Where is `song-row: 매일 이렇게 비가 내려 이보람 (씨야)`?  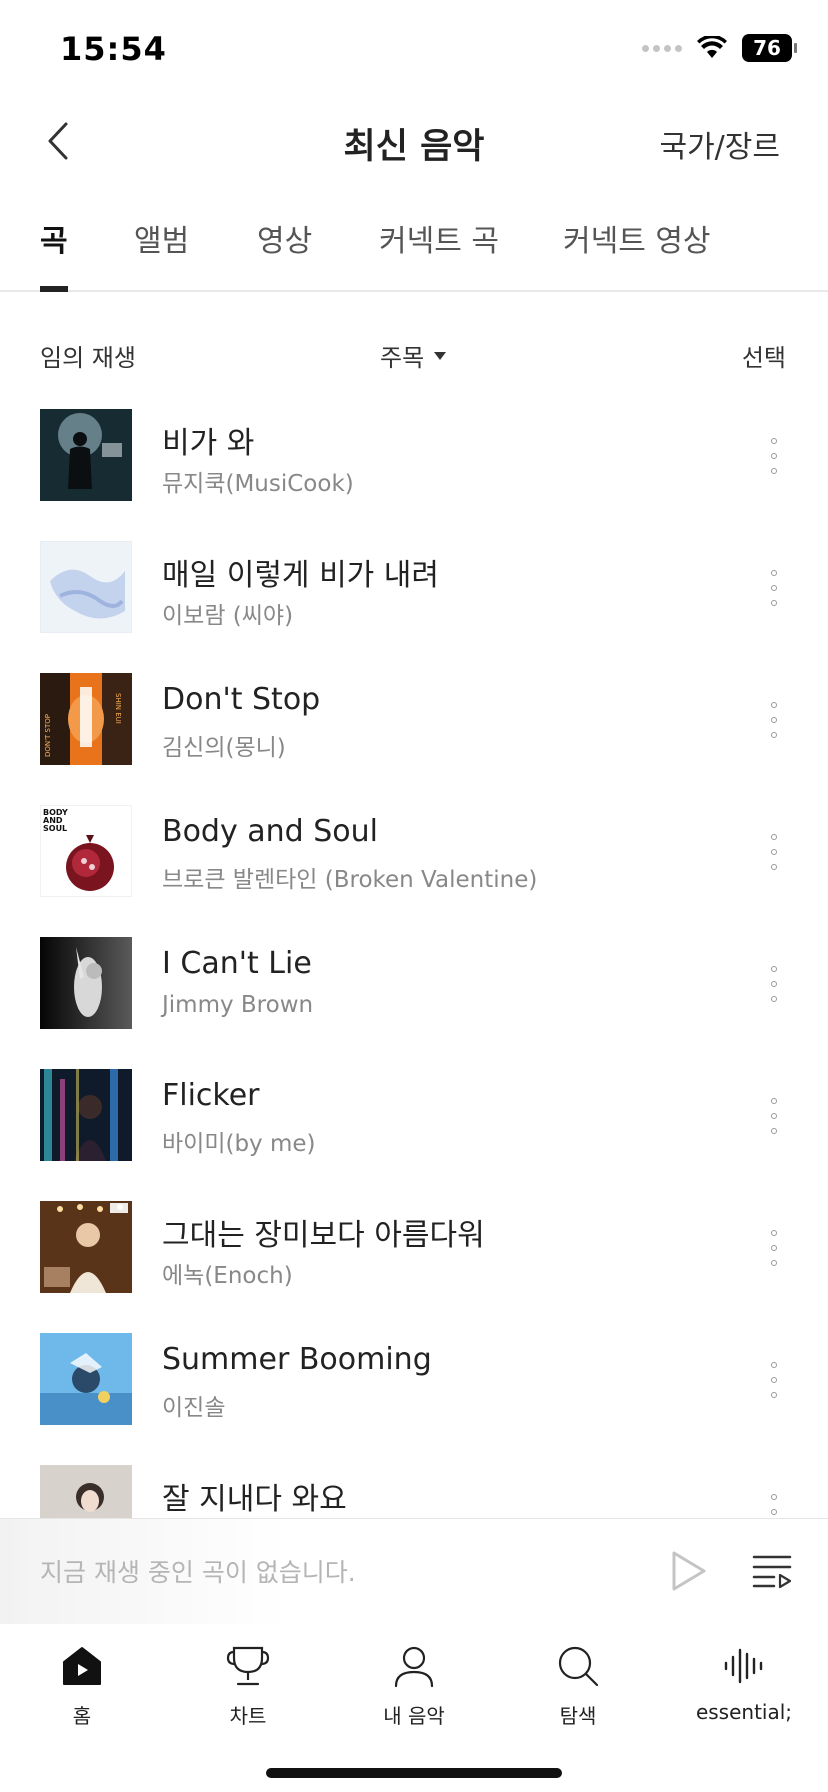 song-row: 매일 이렇게 비가 내려 이보람 (씨야) is located at coordinates (414, 598).